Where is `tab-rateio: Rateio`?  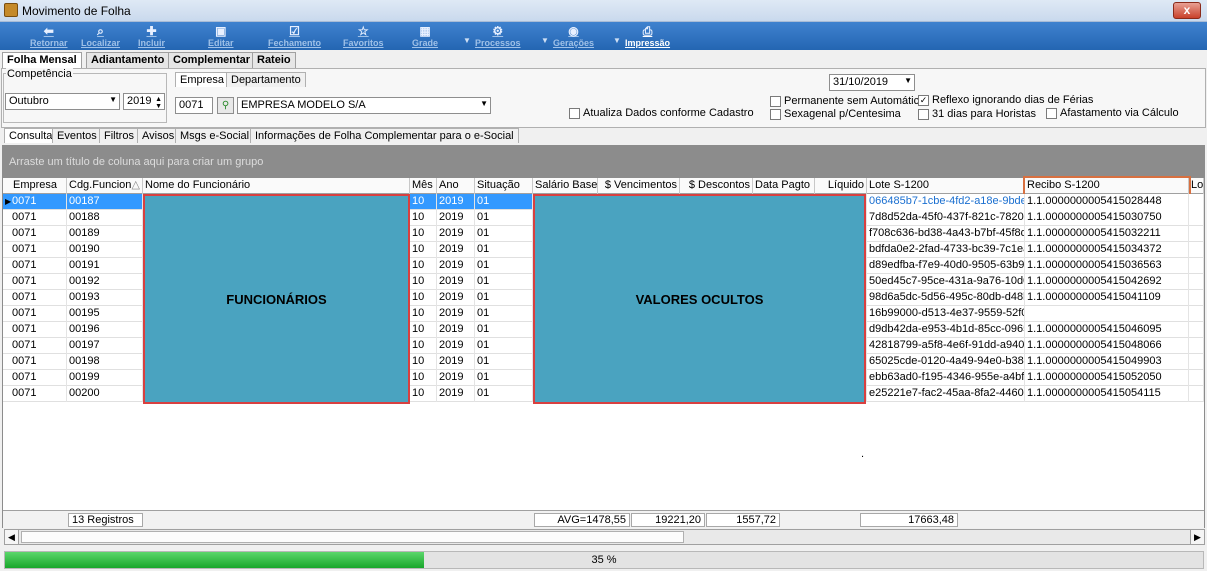
tab-rateio: Rateio is located at coordinates (274, 60).